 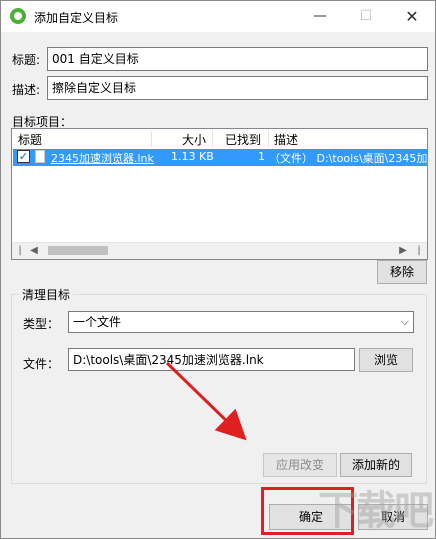 What do you see at coordinates (261, 156) in the screenshot?
I see `item-found: 1` at bounding box center [261, 156].